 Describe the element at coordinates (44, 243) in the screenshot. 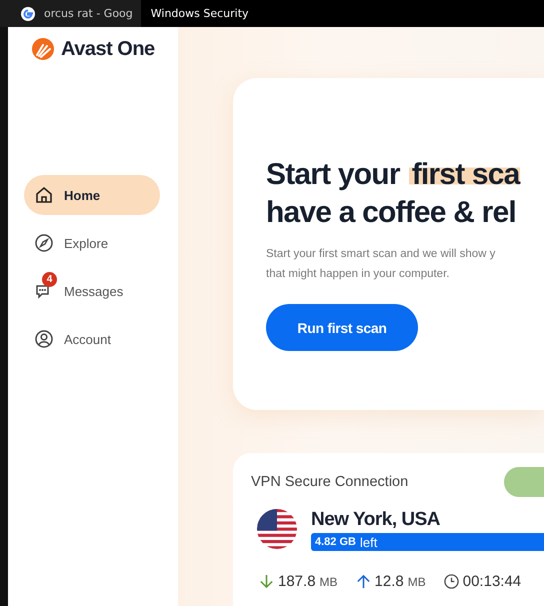

I see `compass-icon` at that location.